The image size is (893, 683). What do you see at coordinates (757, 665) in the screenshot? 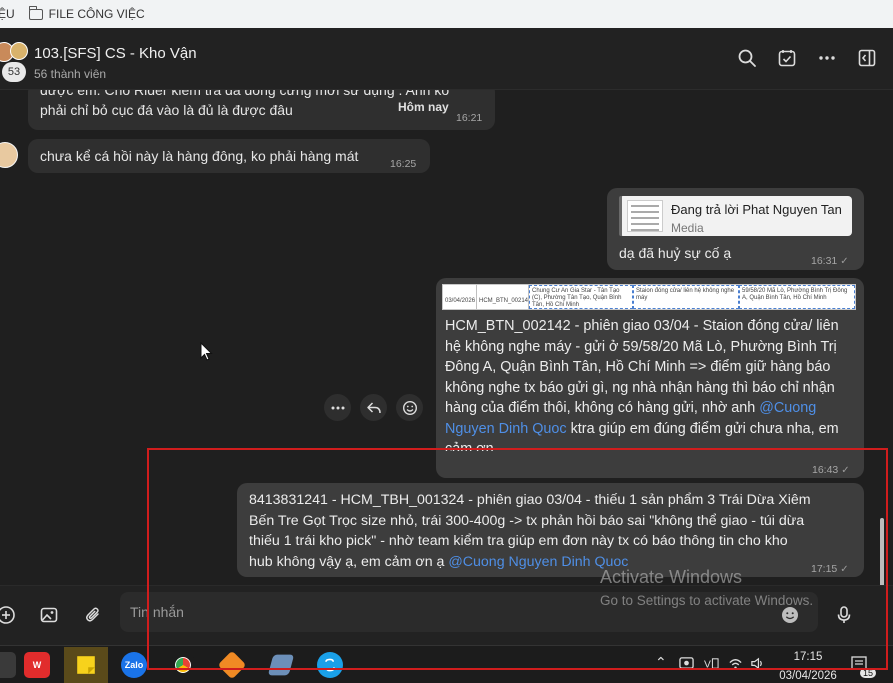
I see `volume-icon` at bounding box center [757, 665].